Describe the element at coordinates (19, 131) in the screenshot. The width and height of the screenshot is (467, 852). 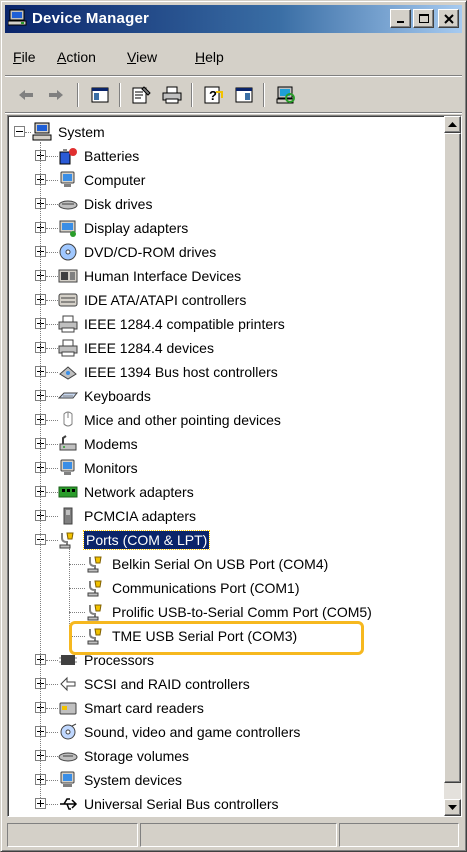
I see `collapse-toggle` at that location.